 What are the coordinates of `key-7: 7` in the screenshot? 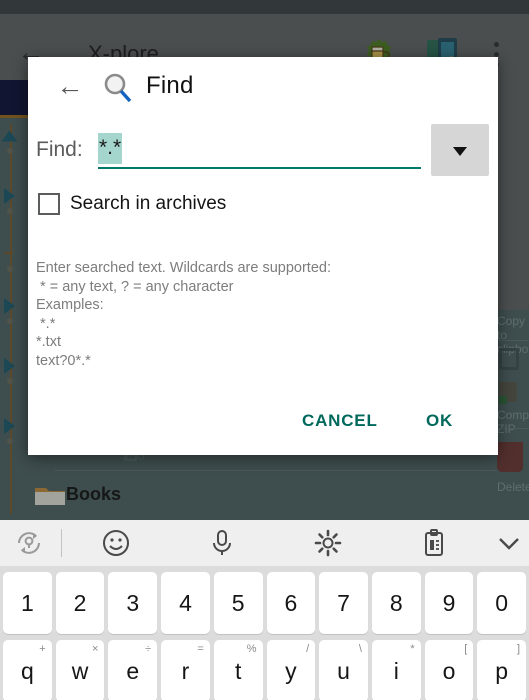 It's located at (343, 603).